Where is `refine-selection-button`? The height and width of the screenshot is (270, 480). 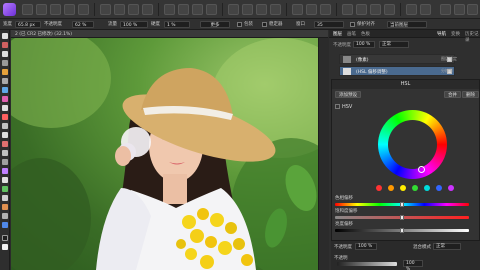 refine-selection-button is located at coordinates (247, 9).